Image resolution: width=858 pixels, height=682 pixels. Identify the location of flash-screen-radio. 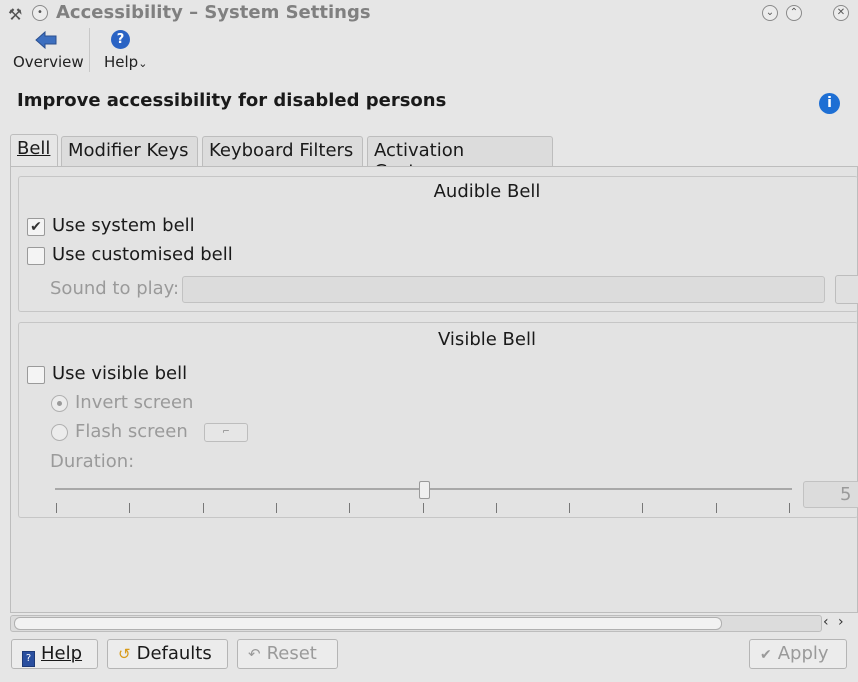
(59, 432).